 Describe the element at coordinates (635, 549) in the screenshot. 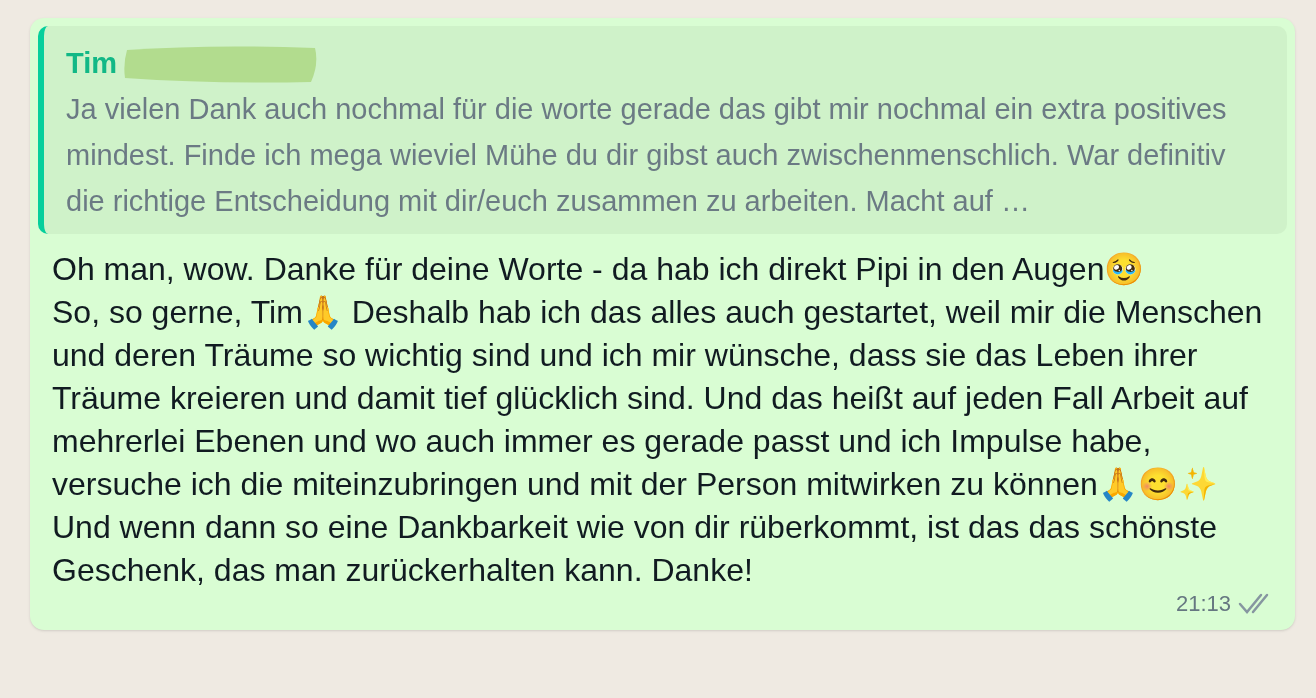

I see `message-text: Und wenn dann so eine Dankbarkeit wie von dir rüberkommt, ist das das schönste Geschenk, das man zurückerhalten kann. Danke!` at that location.